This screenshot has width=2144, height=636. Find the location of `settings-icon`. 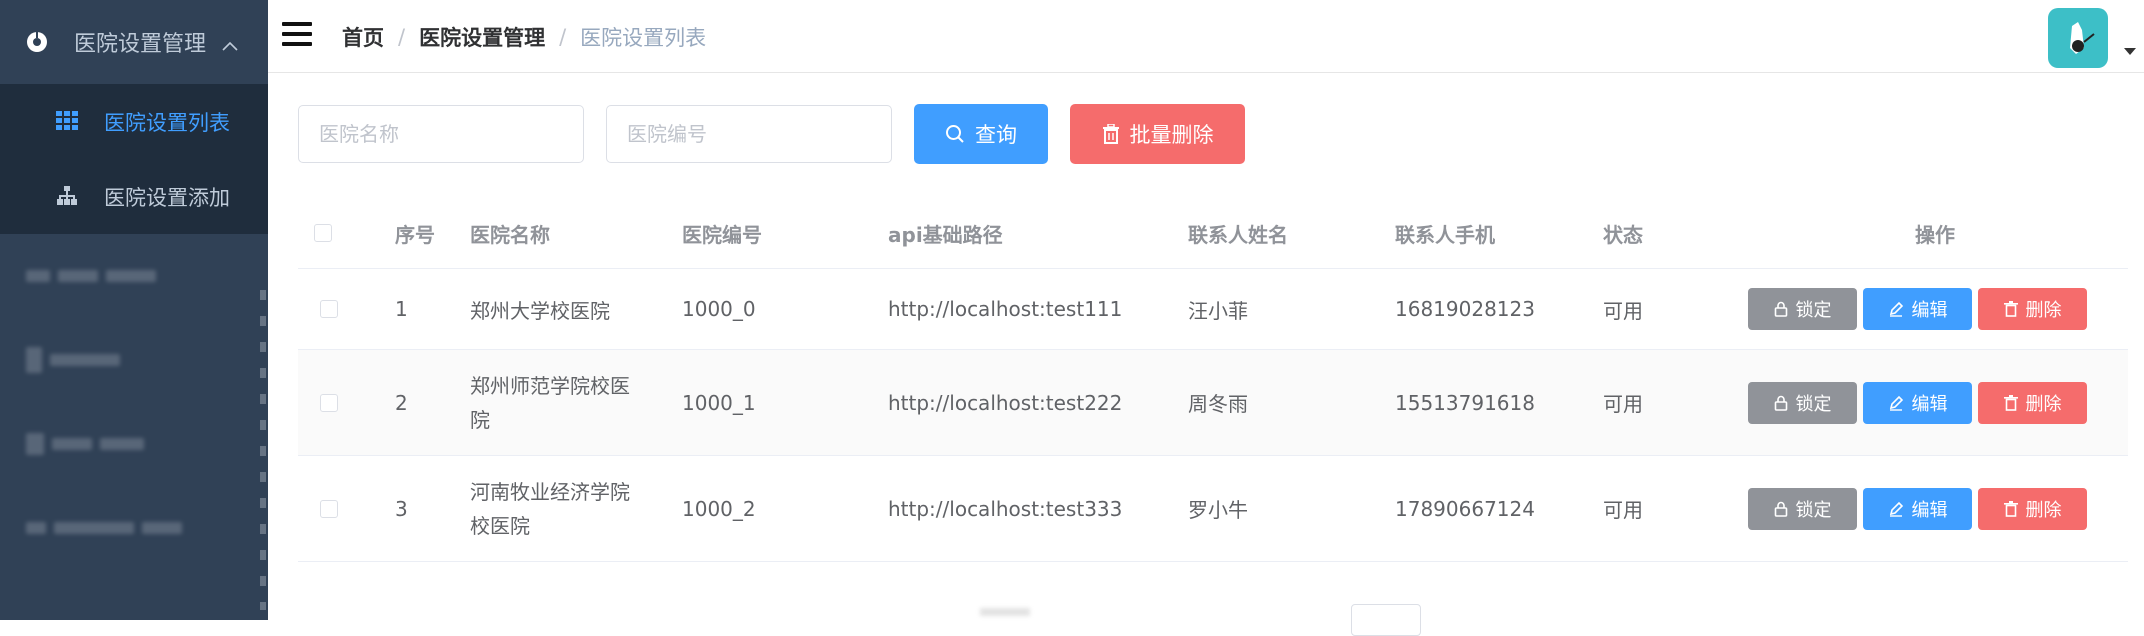

settings-icon is located at coordinates (37, 42).